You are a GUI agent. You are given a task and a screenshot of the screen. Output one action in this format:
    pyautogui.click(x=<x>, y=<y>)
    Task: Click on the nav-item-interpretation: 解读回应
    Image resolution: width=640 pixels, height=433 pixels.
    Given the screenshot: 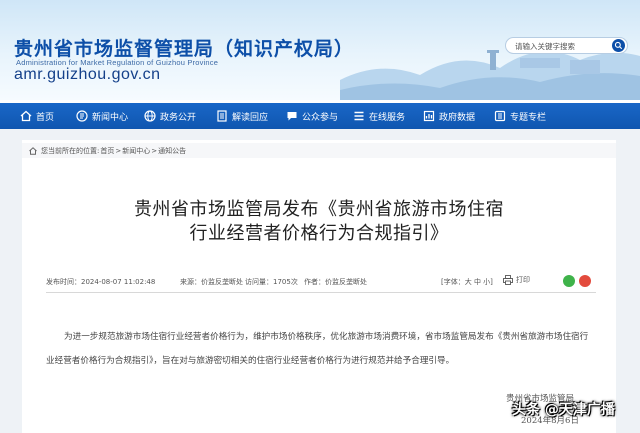 What is the action you would take?
    pyautogui.click(x=242, y=116)
    